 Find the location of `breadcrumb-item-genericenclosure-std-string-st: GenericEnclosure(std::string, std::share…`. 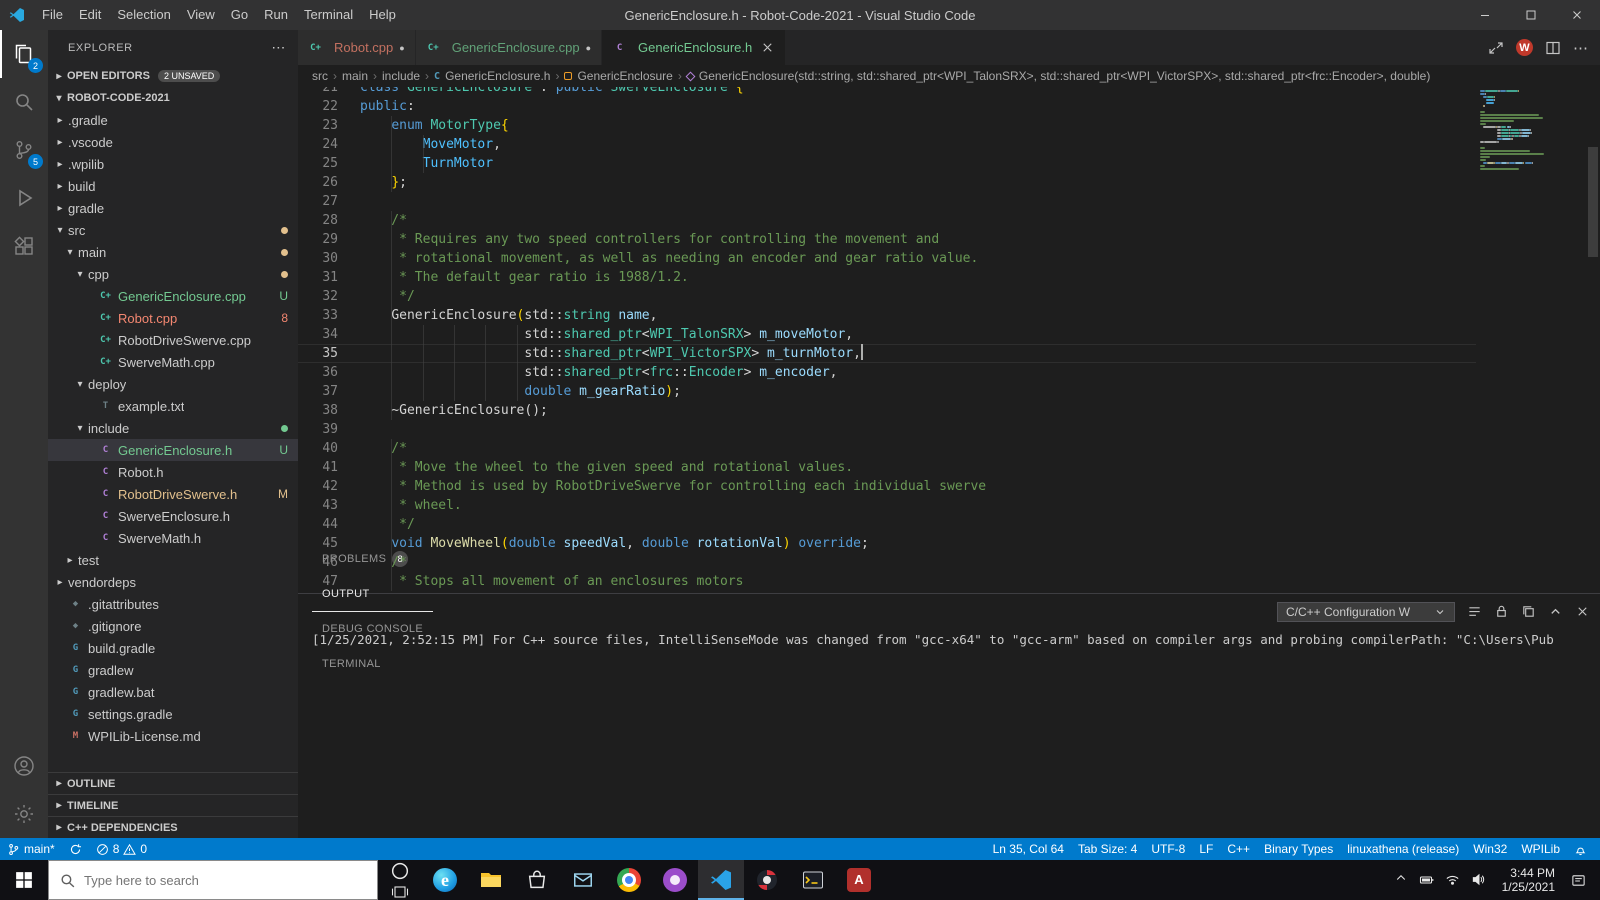

breadcrumb-item-genericenclosure-std-string-st: GenericEnclosure(std::string, std::share… is located at coordinates (1057, 76).